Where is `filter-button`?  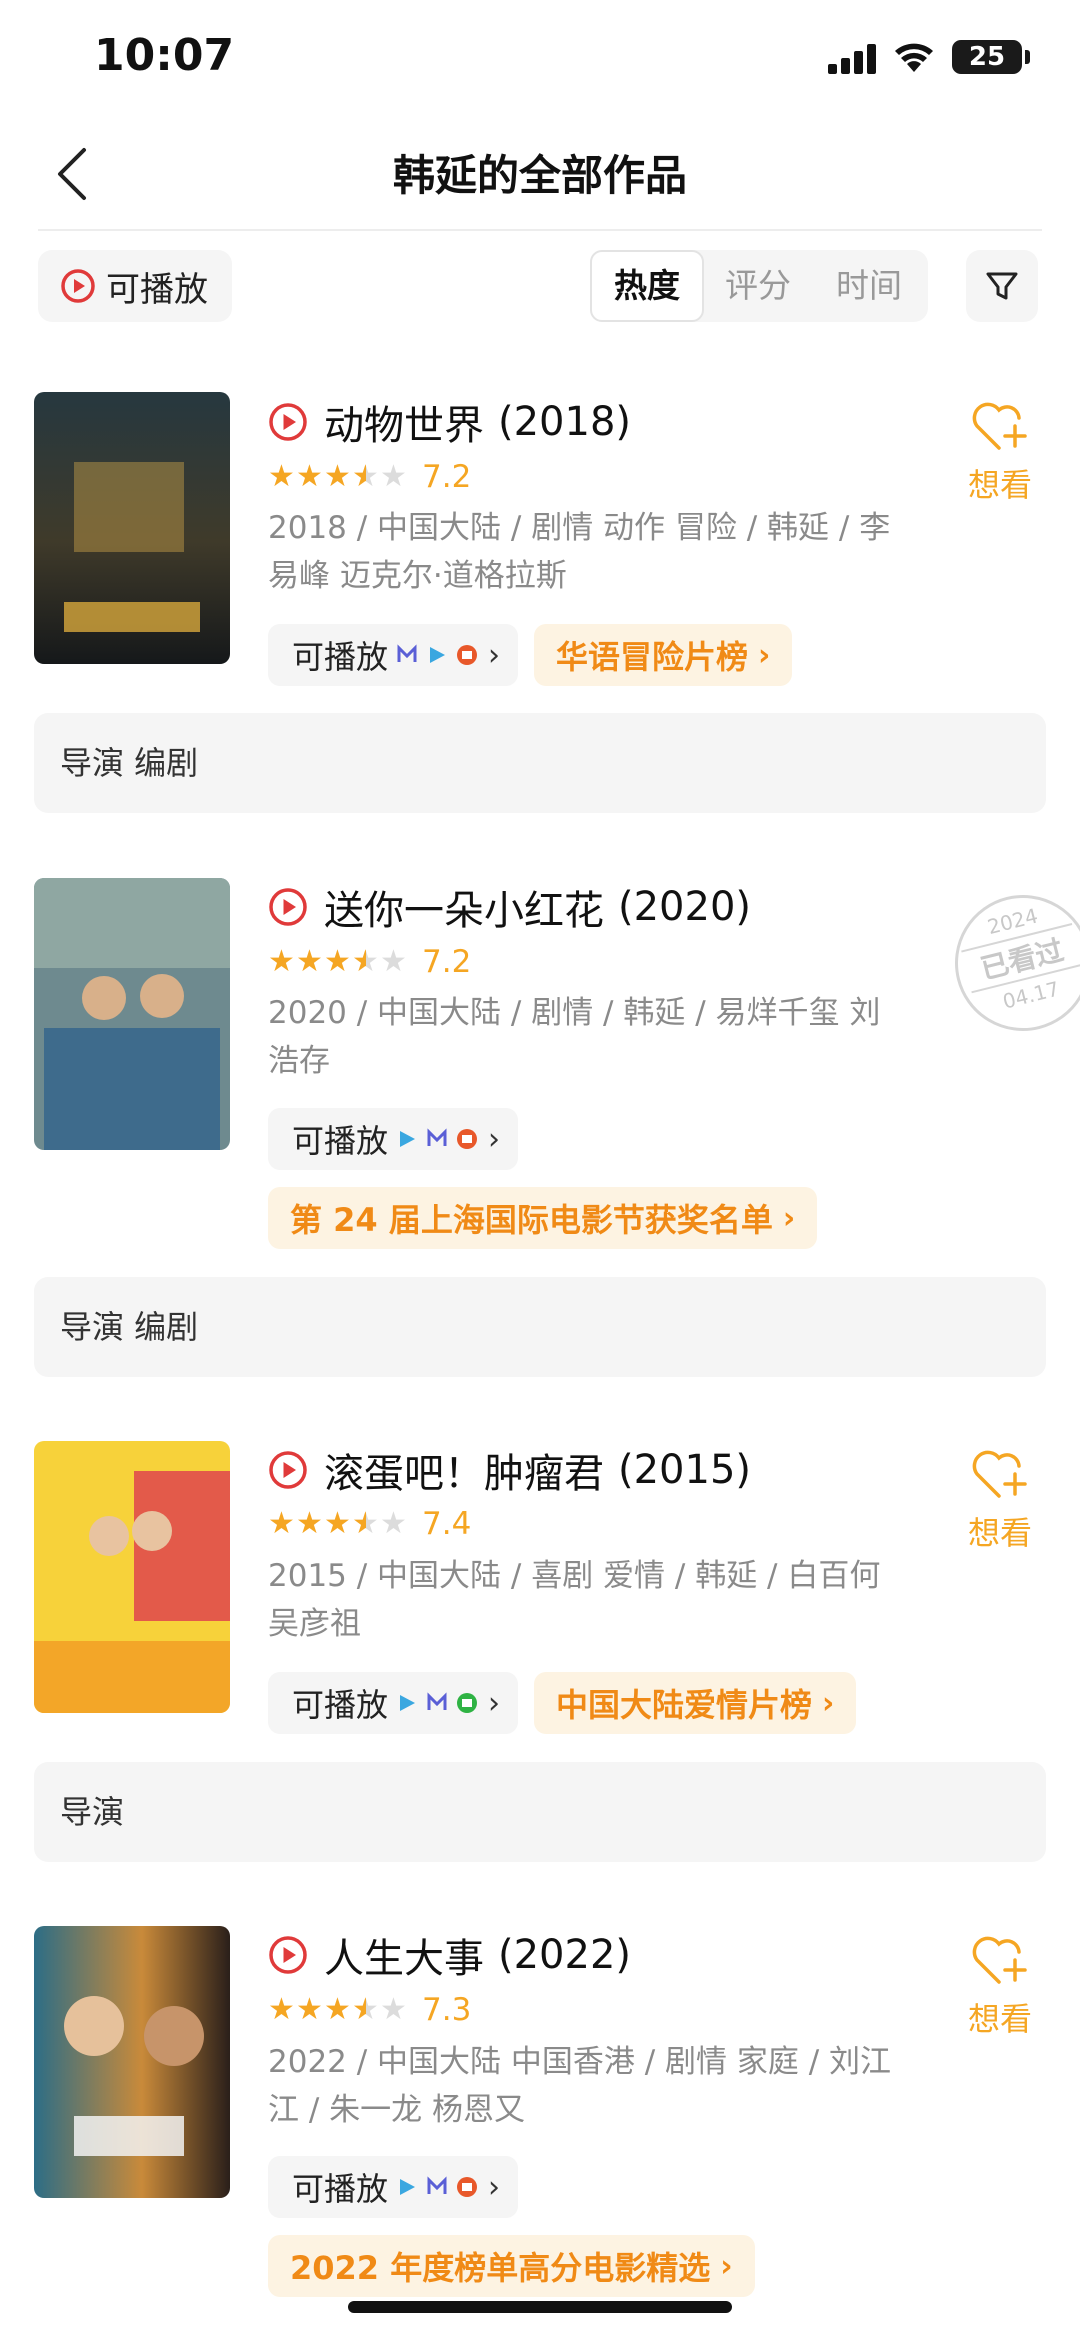 filter-button is located at coordinates (1002, 286).